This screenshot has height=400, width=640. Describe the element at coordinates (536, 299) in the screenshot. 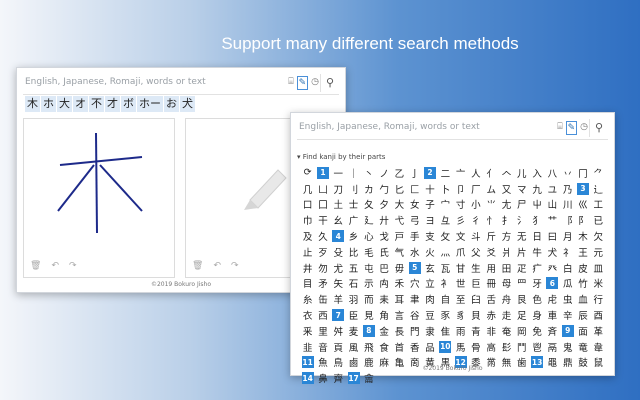

I see `radical-button: 色` at that location.